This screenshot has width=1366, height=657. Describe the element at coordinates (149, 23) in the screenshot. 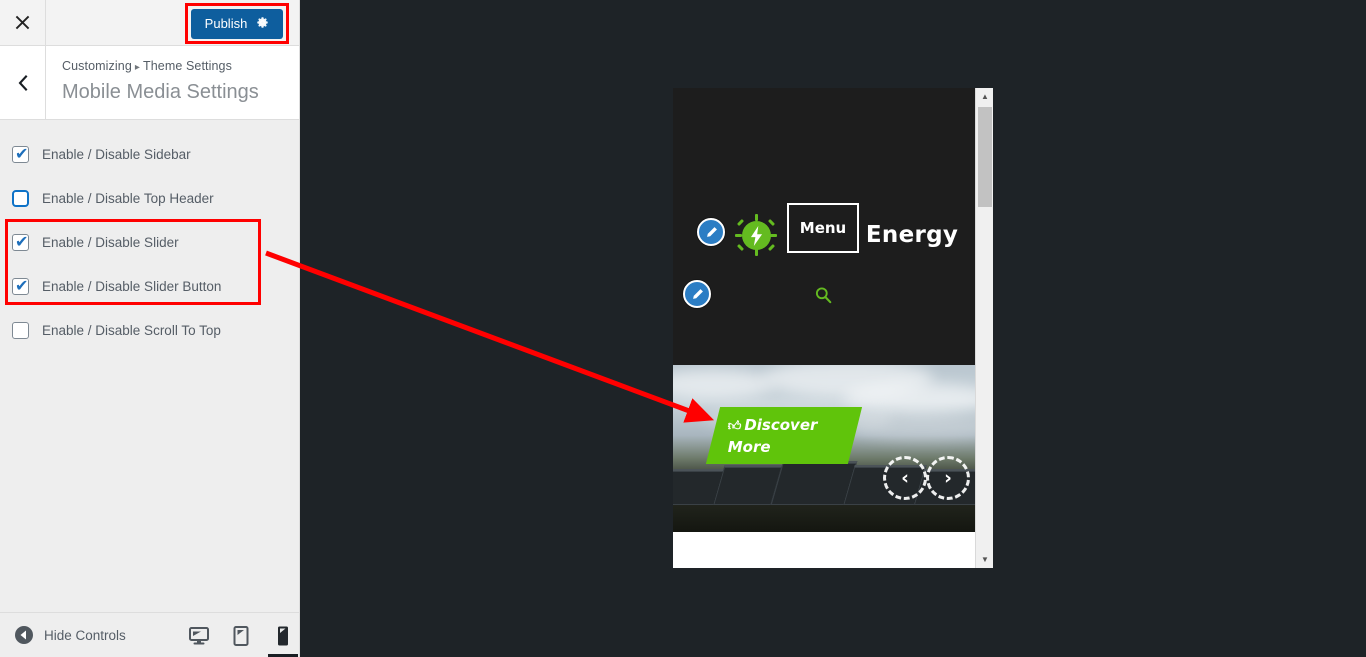

I see `customizer-header: Publish` at that location.